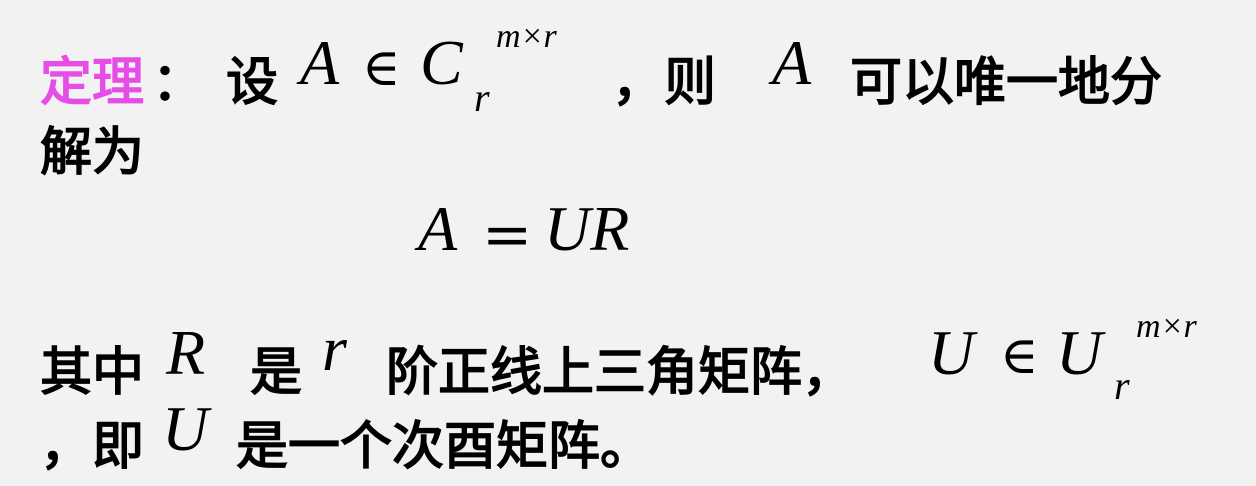 This screenshot has height=486, width=1256. Describe the element at coordinates (507, 235) in the screenshot. I see `formula-equals: =` at that location.